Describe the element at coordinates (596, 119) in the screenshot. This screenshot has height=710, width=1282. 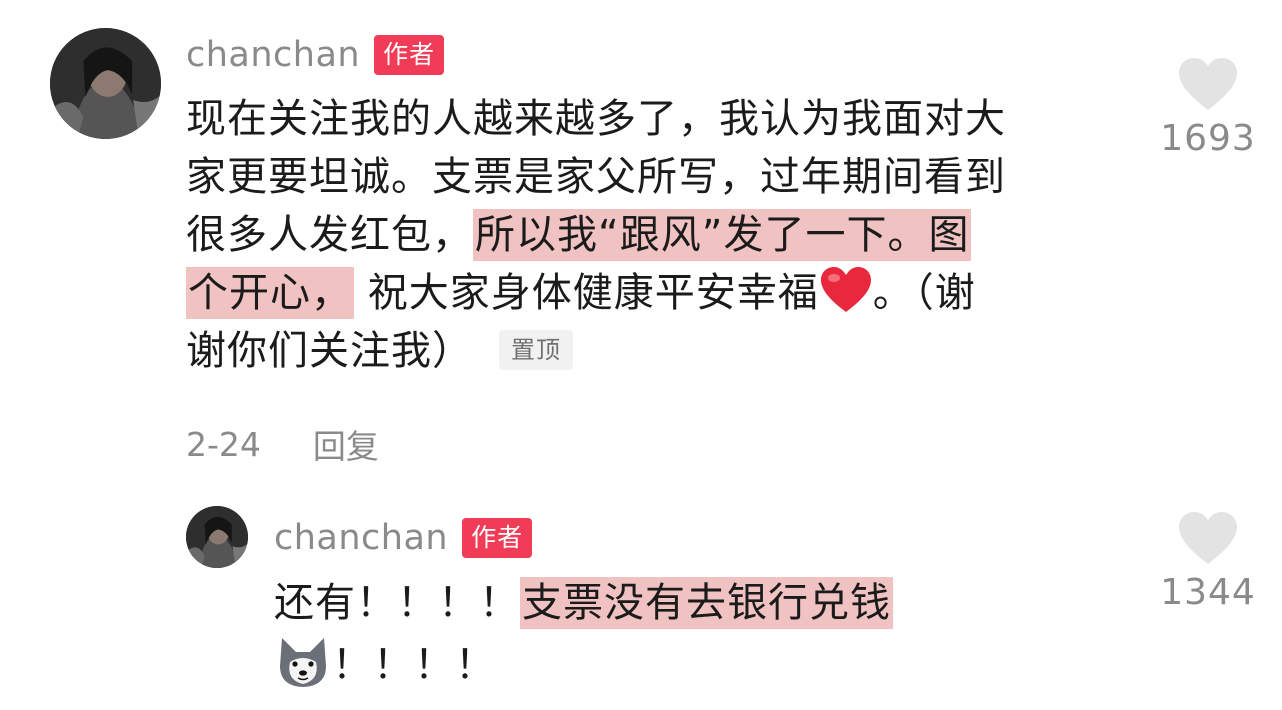
I see `comment-line: 现在关注我的人越来越多了，我认为我面对大` at that location.